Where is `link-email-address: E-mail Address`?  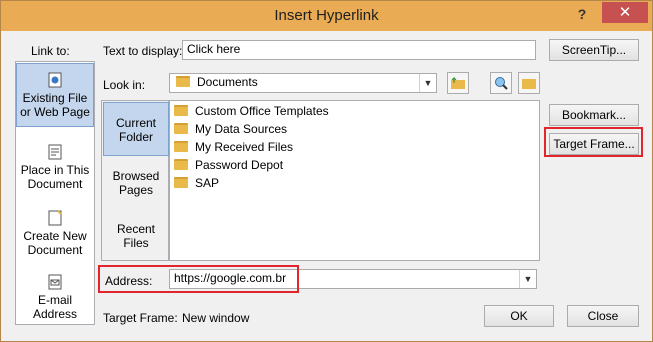 link-email-address: E-mail Address is located at coordinates (55, 294).